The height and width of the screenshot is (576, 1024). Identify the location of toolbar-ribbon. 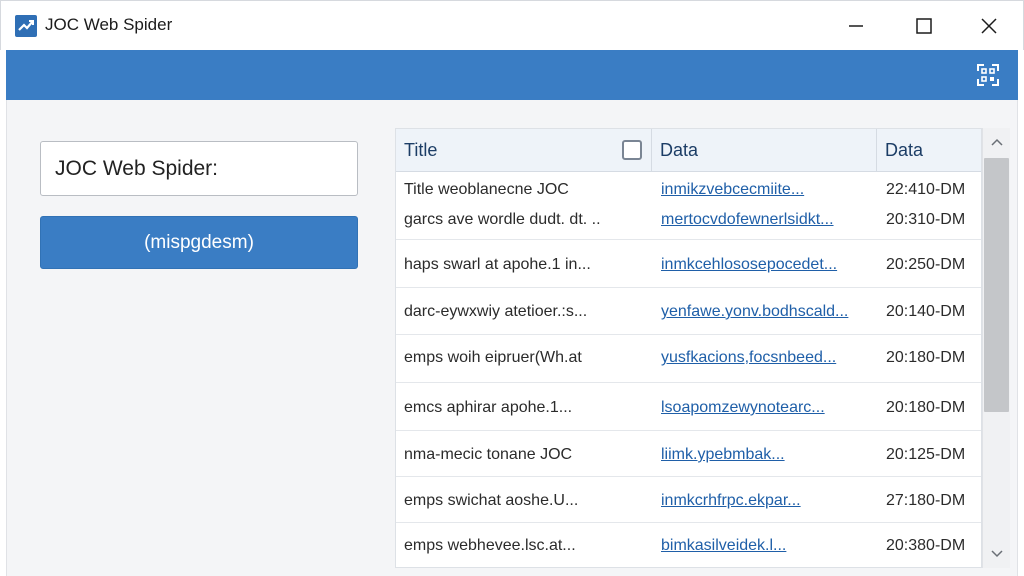
(512, 75).